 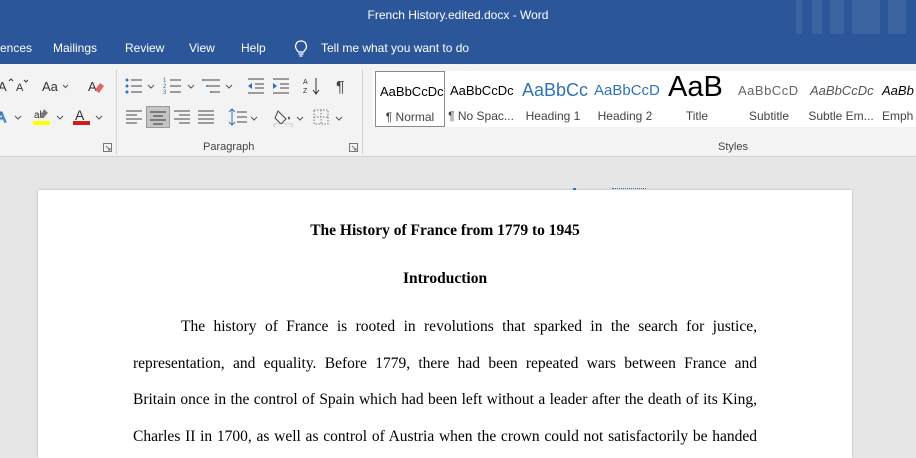 I want to click on paragraph-dialog-launcher-icon, so click(x=353, y=147).